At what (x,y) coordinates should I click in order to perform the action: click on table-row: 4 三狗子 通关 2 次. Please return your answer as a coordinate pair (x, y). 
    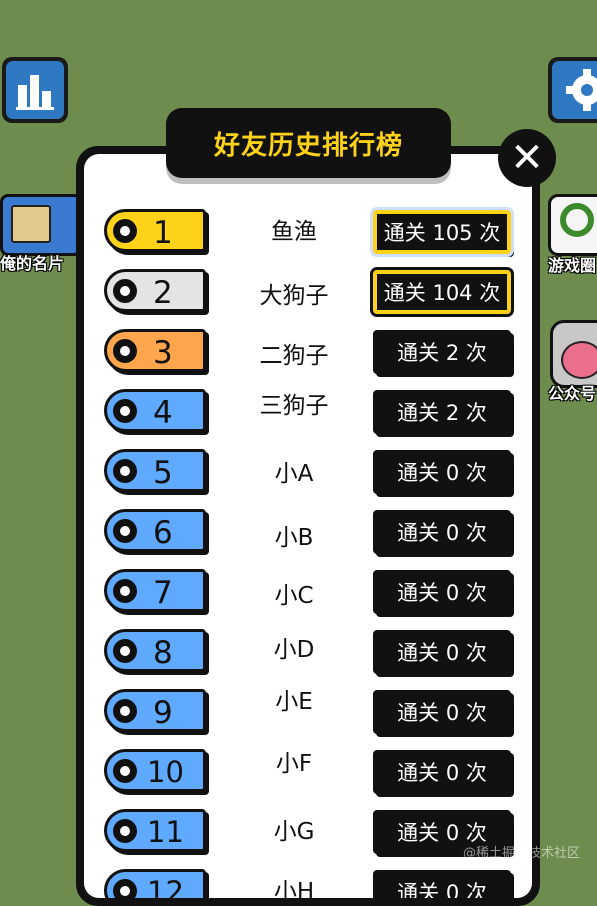
    Looking at the image, I should click on (308, 411).